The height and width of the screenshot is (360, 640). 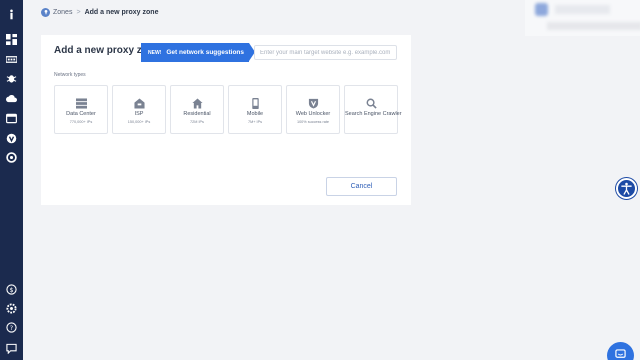 I want to click on network-type-isp: ISP 150,000+ IPs, so click(x=139, y=109).